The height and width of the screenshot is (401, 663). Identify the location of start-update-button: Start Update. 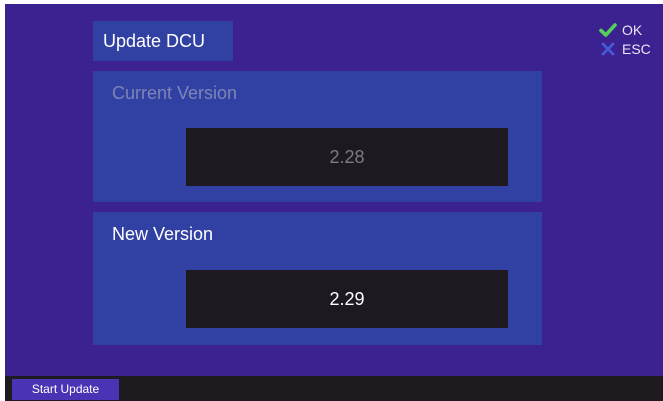
(65, 389).